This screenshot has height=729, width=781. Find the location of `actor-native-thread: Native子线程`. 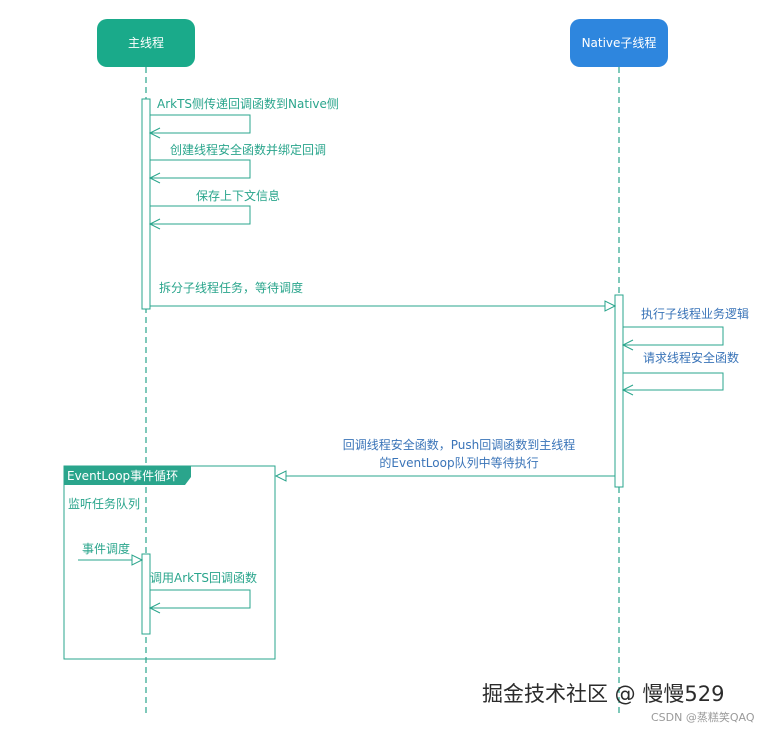

actor-native-thread: Native子线程 is located at coordinates (619, 43).